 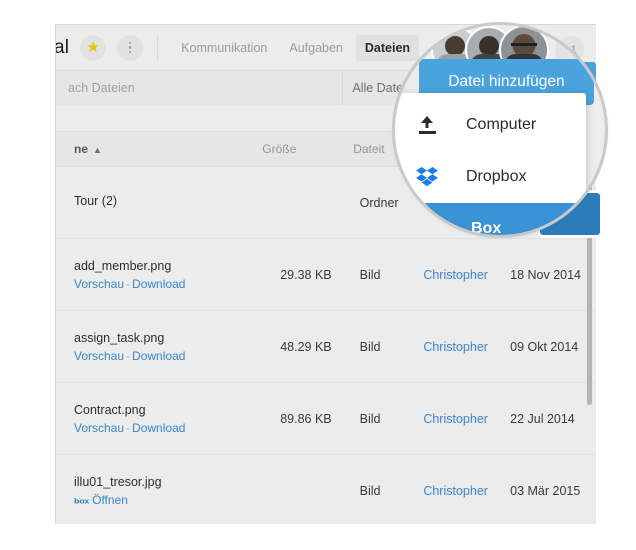 What do you see at coordinates (97, 150) in the screenshot?
I see `caret-up-icon: ▲` at bounding box center [97, 150].